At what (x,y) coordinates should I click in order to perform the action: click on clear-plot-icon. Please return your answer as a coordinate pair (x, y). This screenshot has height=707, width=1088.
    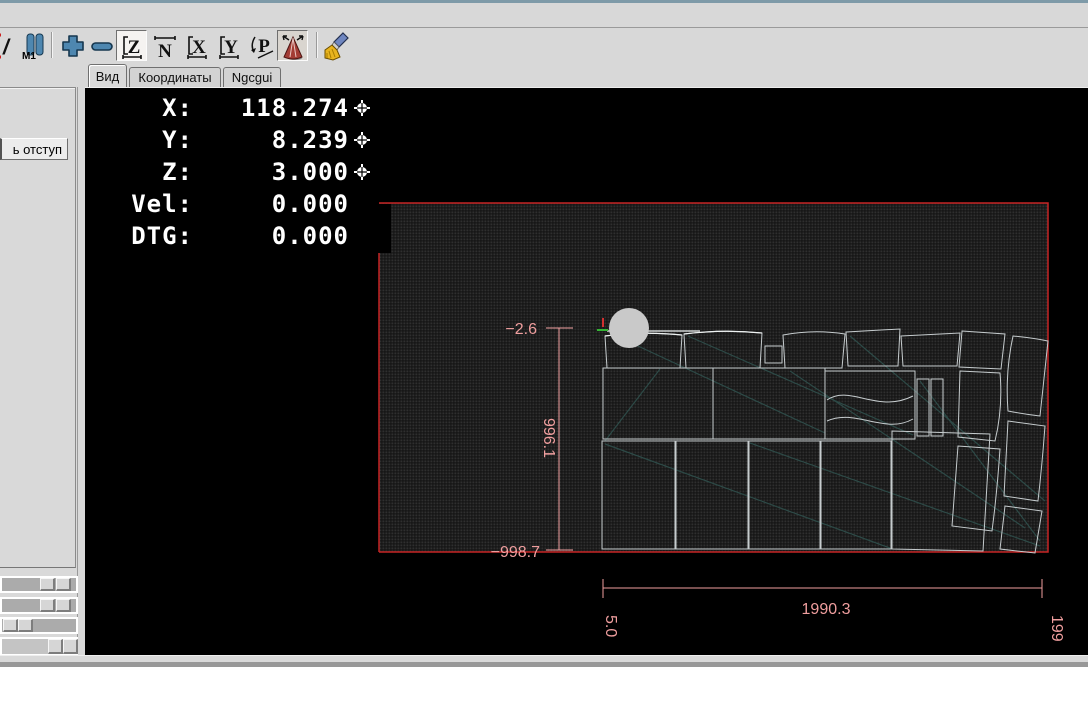
    Looking at the image, I should click on (336, 46).